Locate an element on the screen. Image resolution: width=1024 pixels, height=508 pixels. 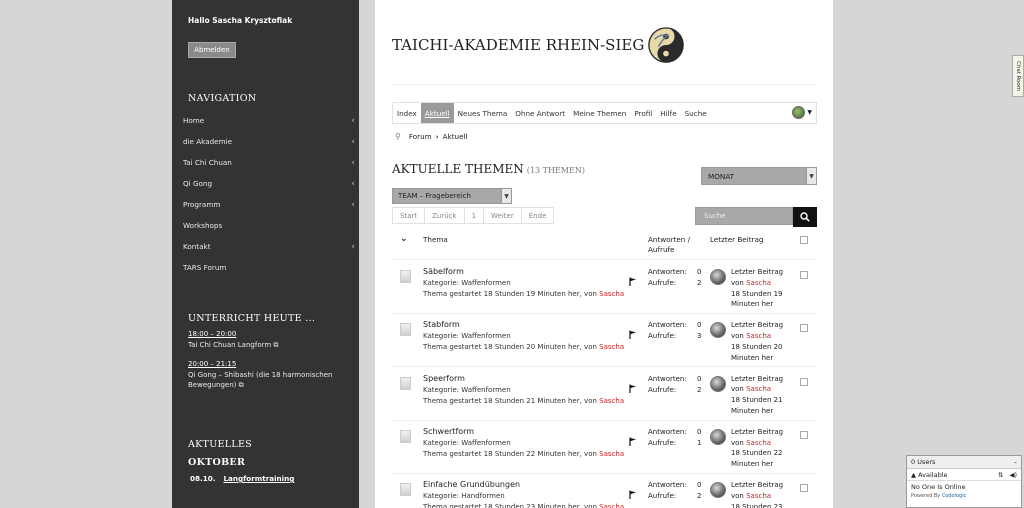
external-link-icon: ⧉ is located at coordinates (241, 385).